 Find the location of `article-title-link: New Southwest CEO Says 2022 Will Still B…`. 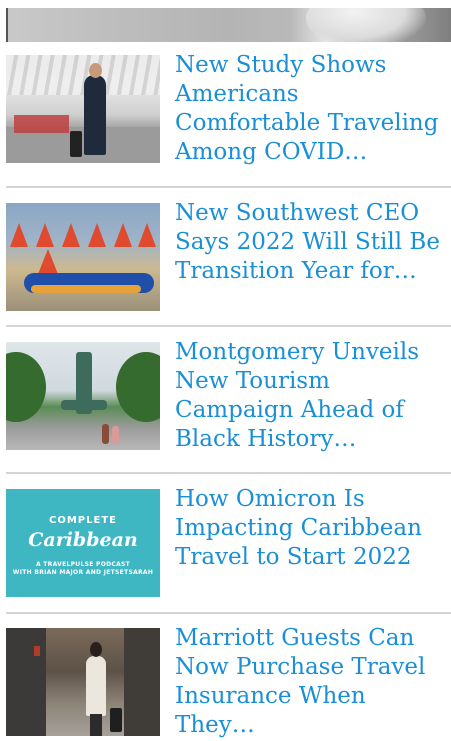

article-title-link: New Southwest CEO Says 2022 Will Still B… is located at coordinates (313, 242).